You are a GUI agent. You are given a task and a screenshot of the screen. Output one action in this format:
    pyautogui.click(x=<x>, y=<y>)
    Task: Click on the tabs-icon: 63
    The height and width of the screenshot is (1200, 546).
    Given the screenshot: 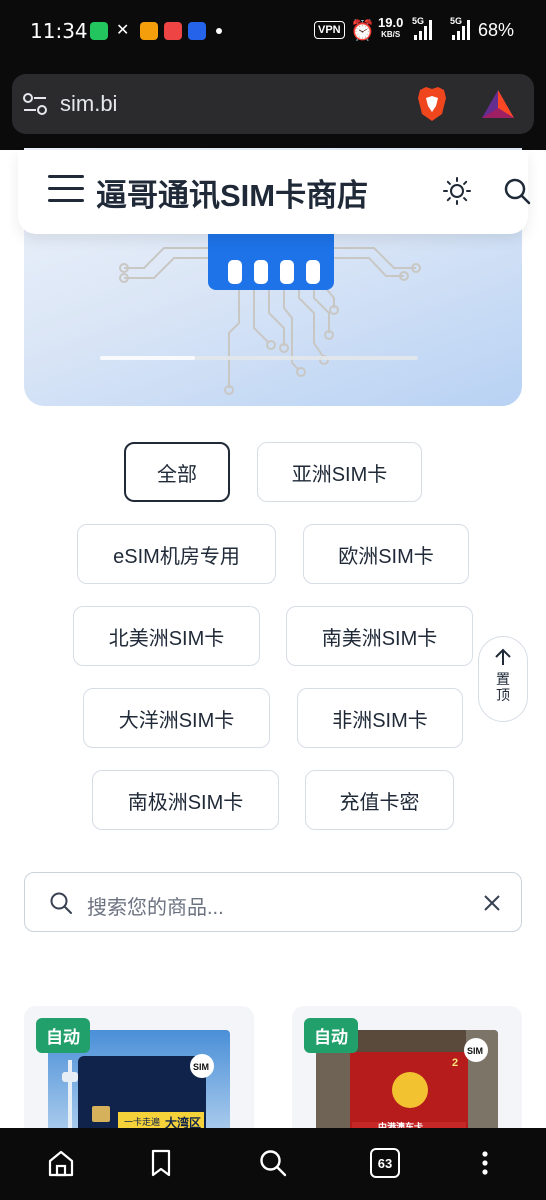 What is the action you would take?
    pyautogui.click(x=385, y=1163)
    